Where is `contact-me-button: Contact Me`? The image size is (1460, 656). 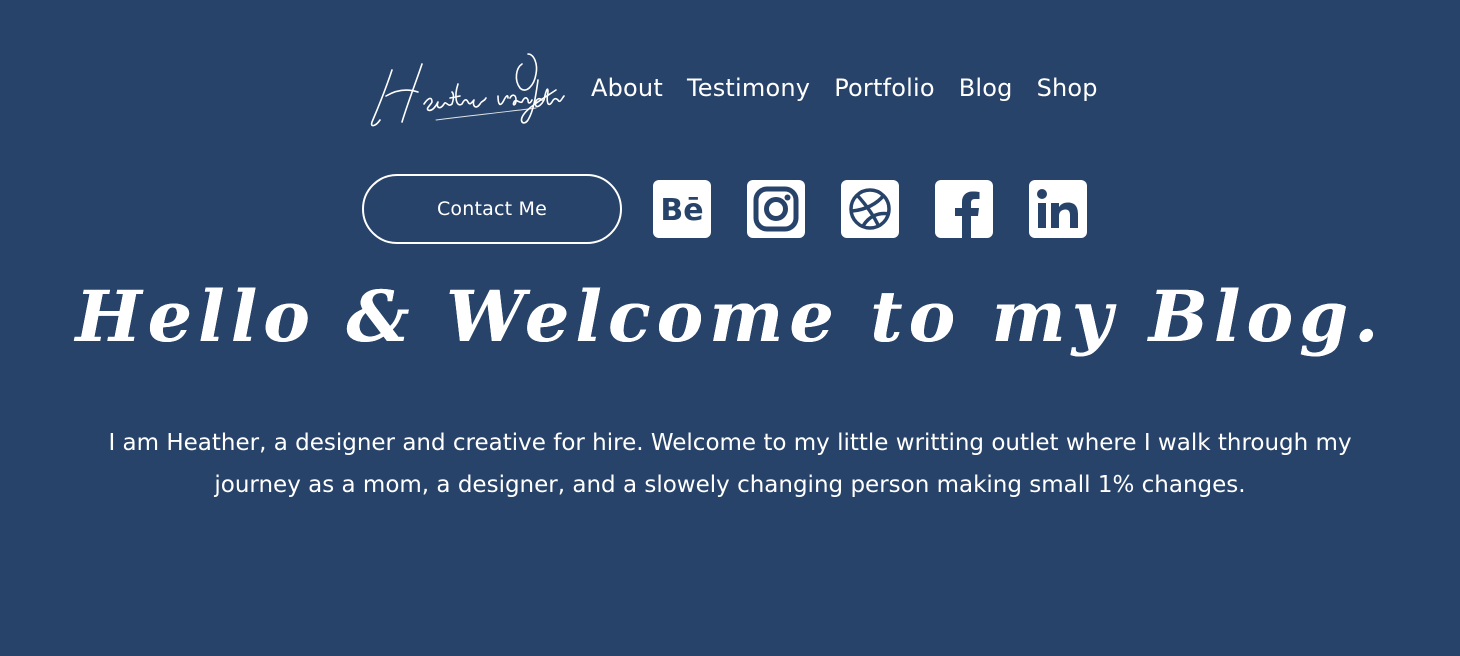
contact-me-button: Contact Me is located at coordinates (492, 209).